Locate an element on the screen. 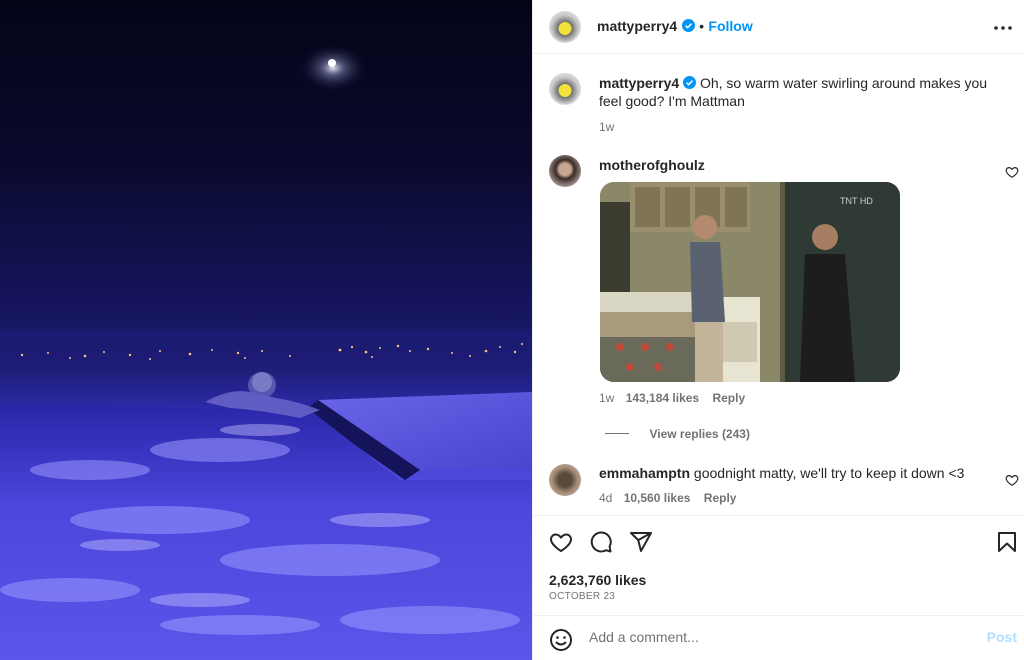  view-replies: View replies (243) is located at coordinates (677, 434).